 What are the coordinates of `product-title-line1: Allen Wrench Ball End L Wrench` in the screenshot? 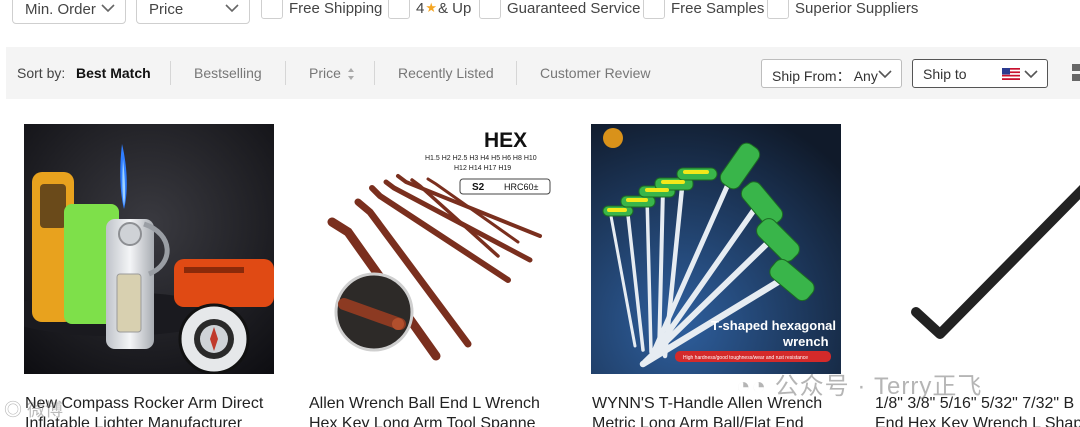 It's located at (424, 403).